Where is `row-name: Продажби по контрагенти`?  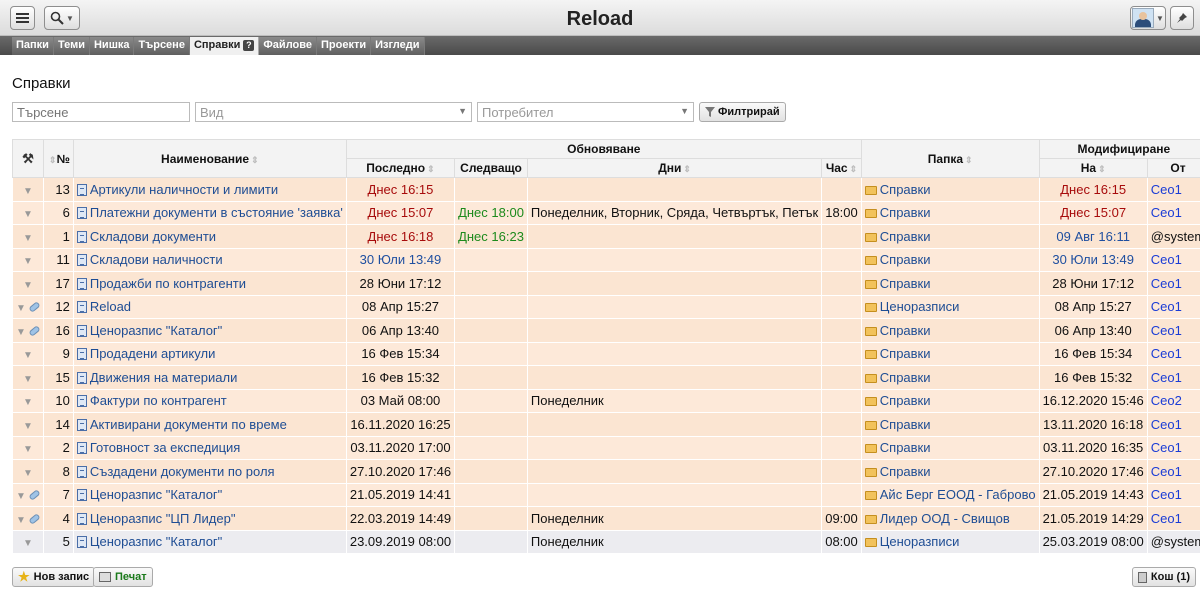 row-name: Продажби по контрагенти is located at coordinates (209, 283).